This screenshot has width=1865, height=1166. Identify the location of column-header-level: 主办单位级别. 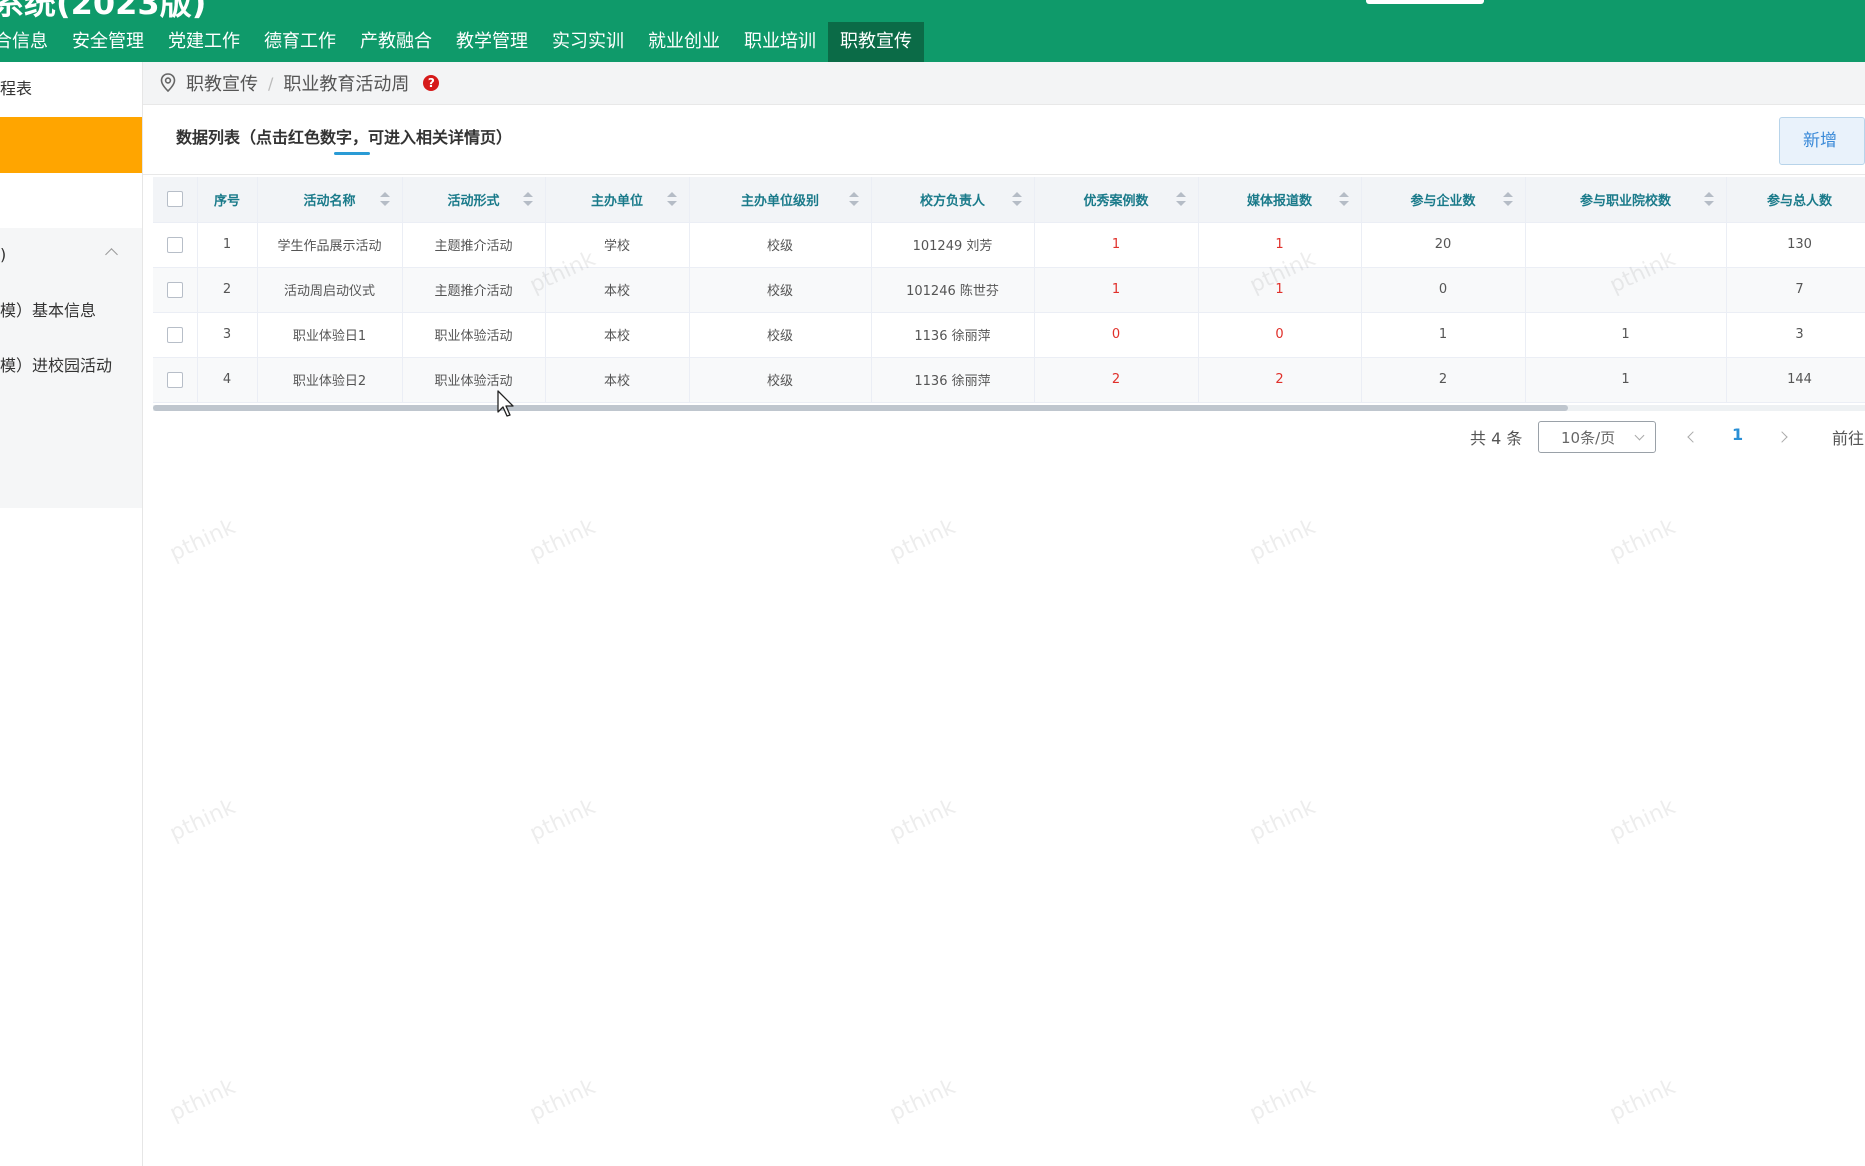
(780, 200).